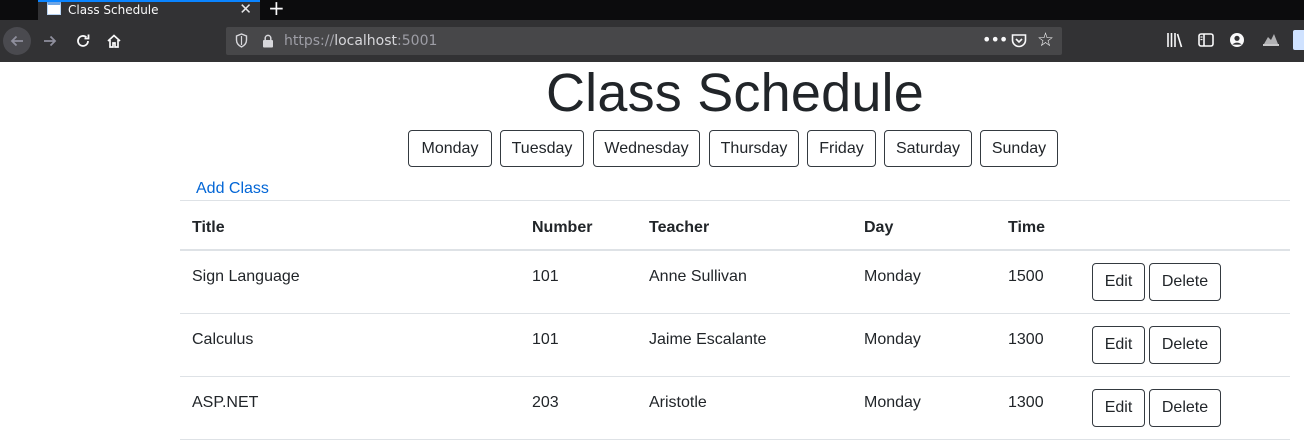  I want to click on tab-strip: Class Schedule ✕ +, so click(652, 10).